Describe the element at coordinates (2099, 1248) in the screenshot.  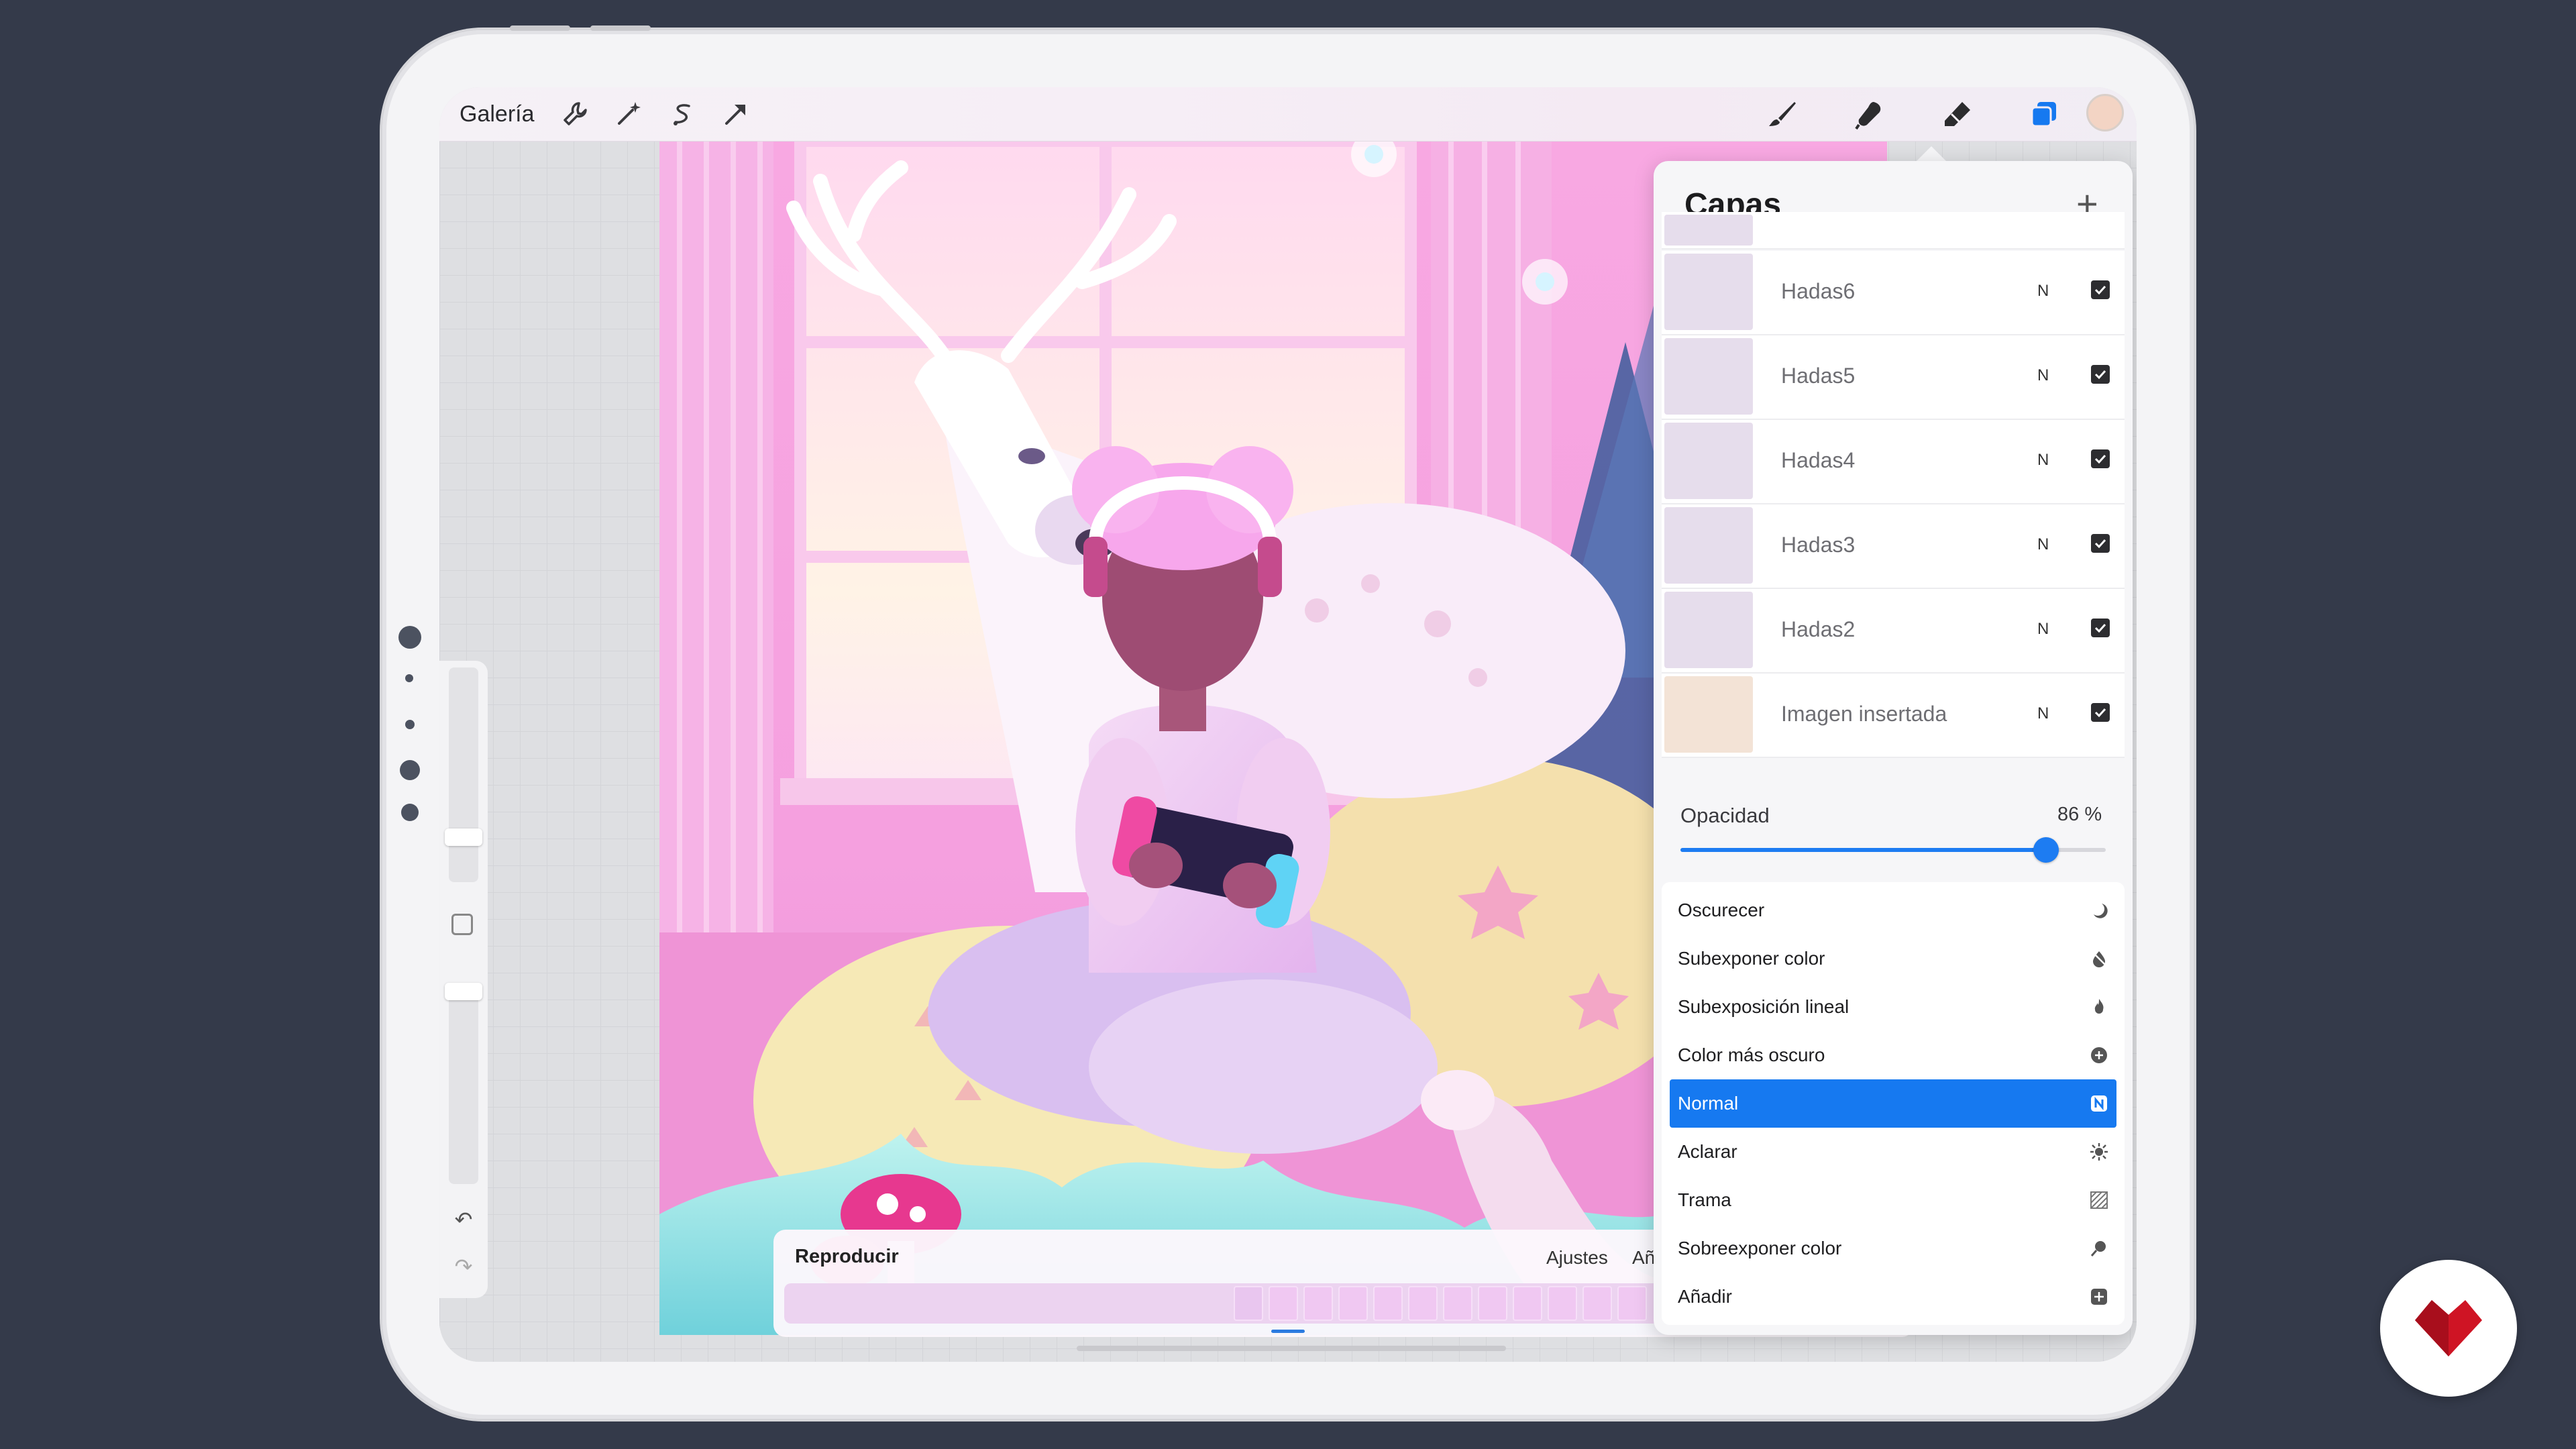
I see `dodge-icon` at that location.